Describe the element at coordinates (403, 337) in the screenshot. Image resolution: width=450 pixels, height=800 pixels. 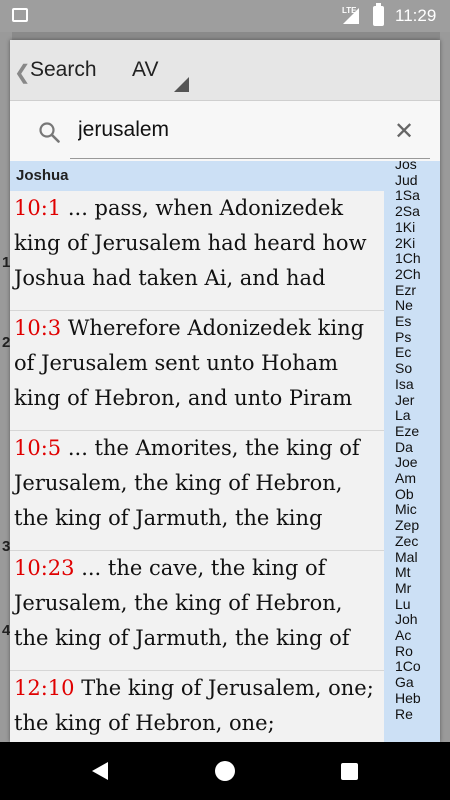
I see `book-index-item: Ps` at that location.